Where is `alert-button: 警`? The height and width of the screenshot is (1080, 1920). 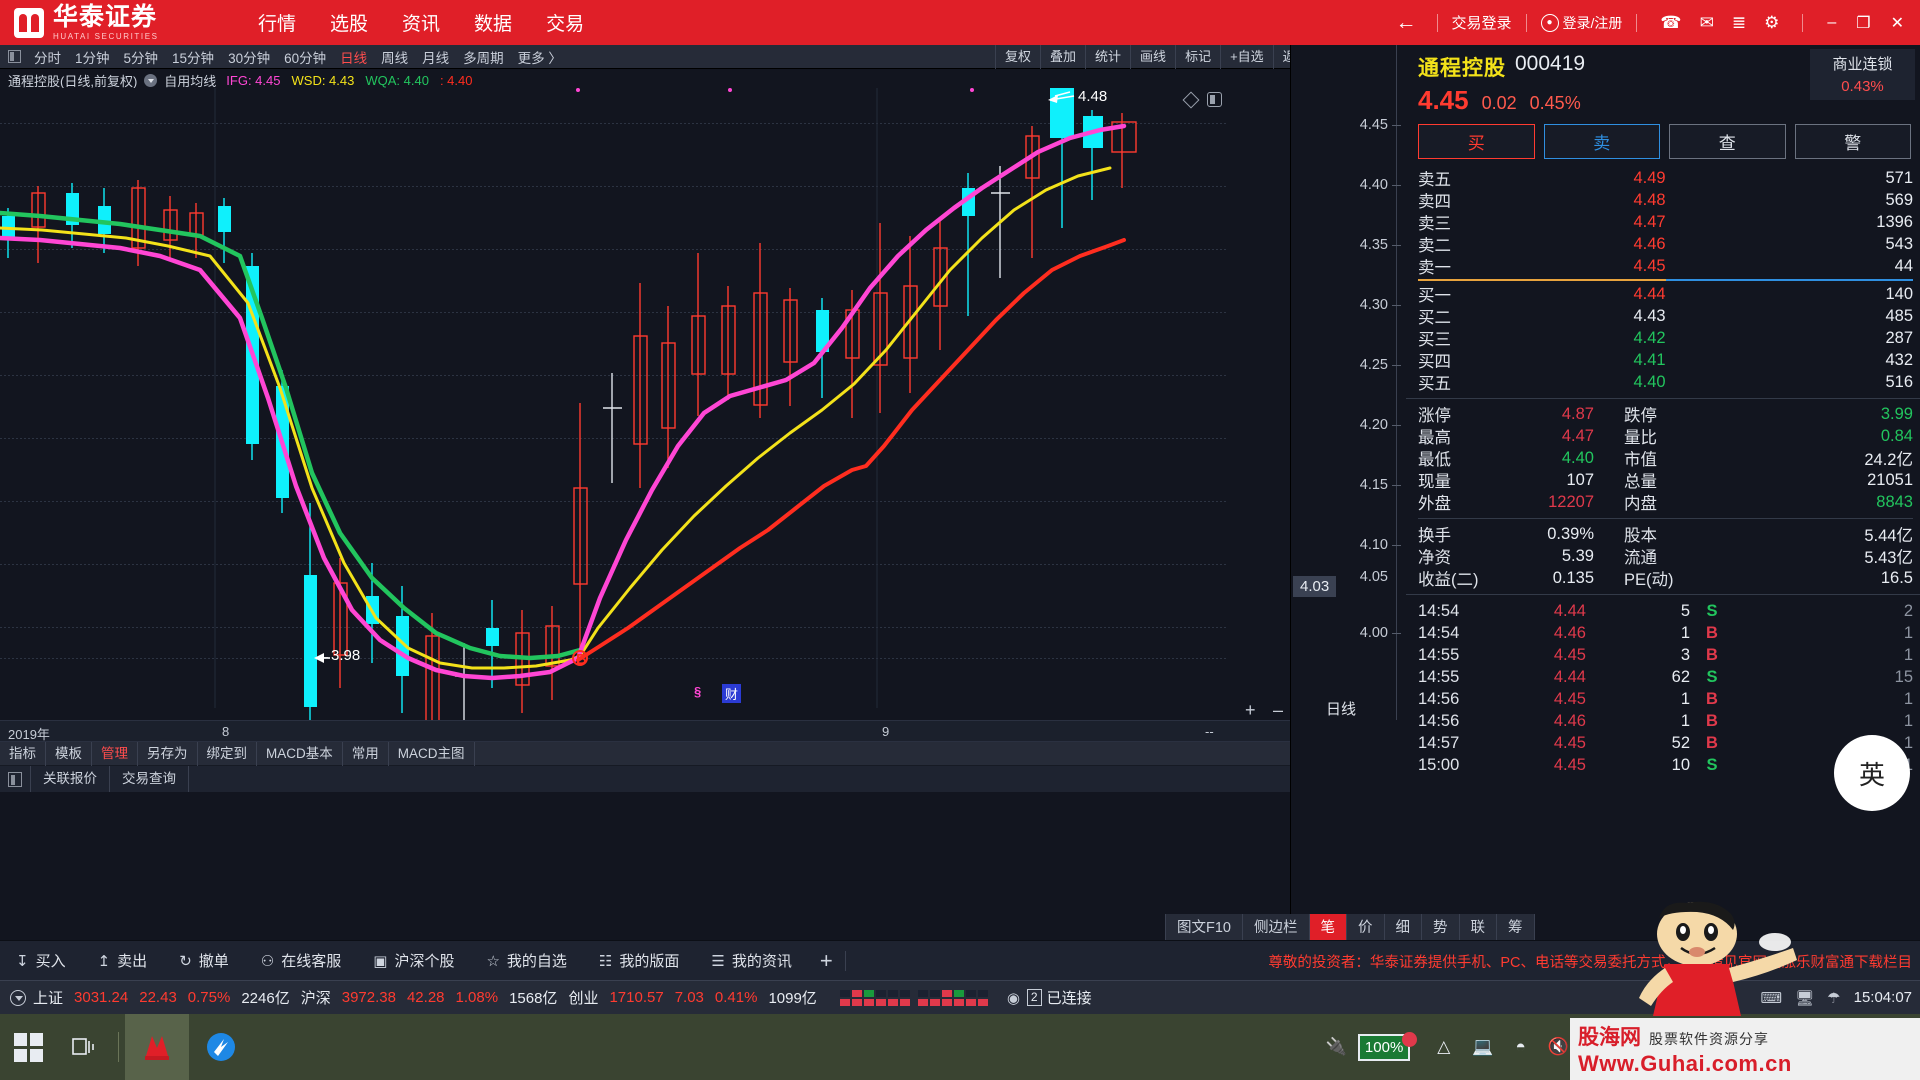 alert-button: 警 is located at coordinates (1852, 141).